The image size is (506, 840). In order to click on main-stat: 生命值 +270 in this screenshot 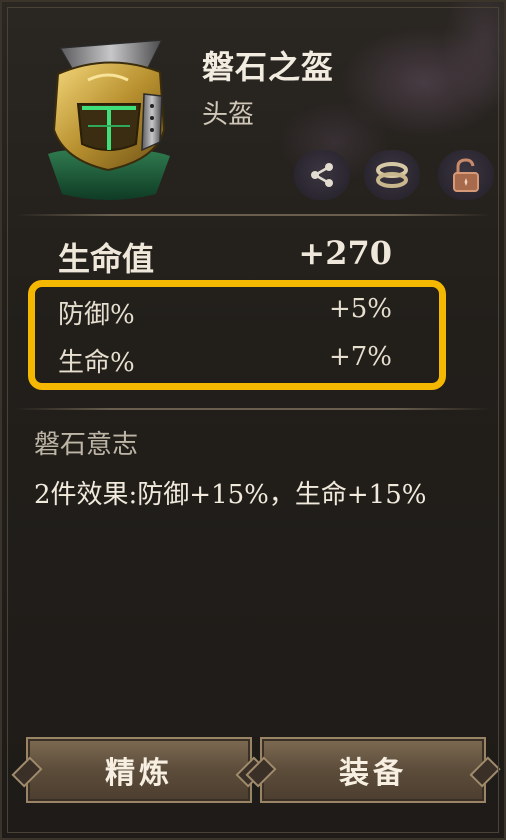, I will do `click(225, 257)`.